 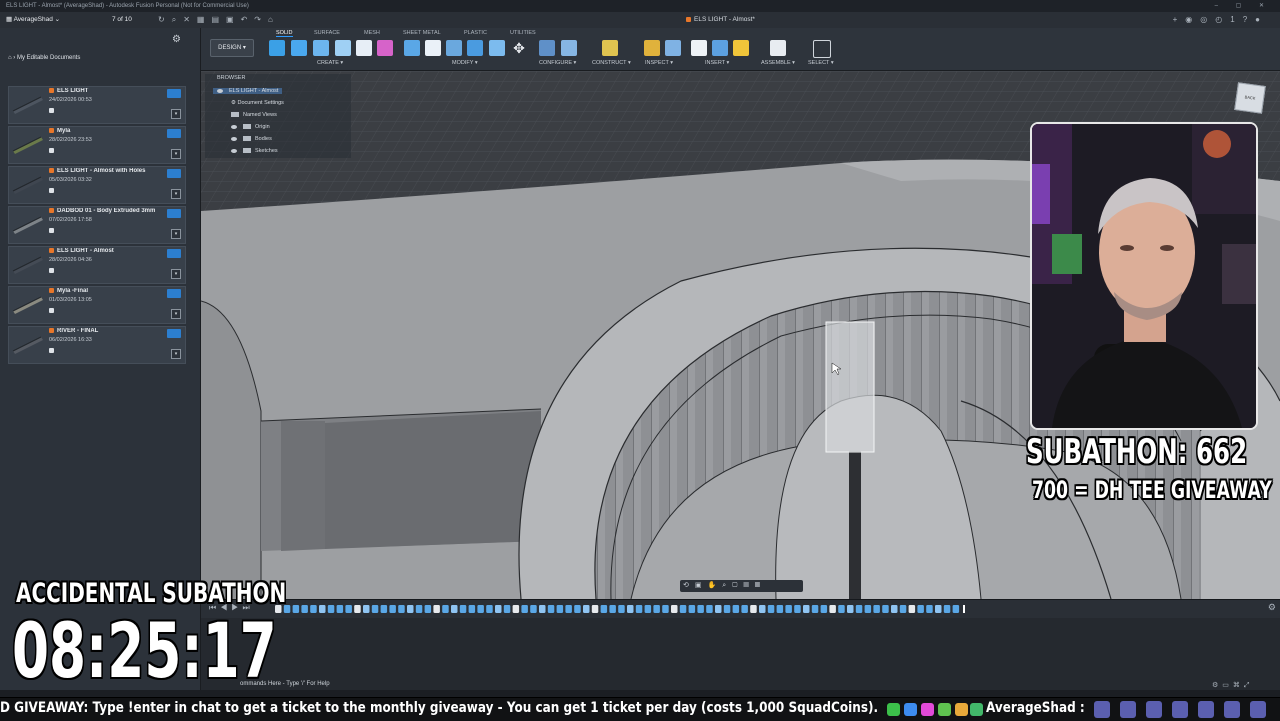 What do you see at coordinates (475, 33) in the screenshot?
I see `tab-plastic: PLASTIC` at bounding box center [475, 33].